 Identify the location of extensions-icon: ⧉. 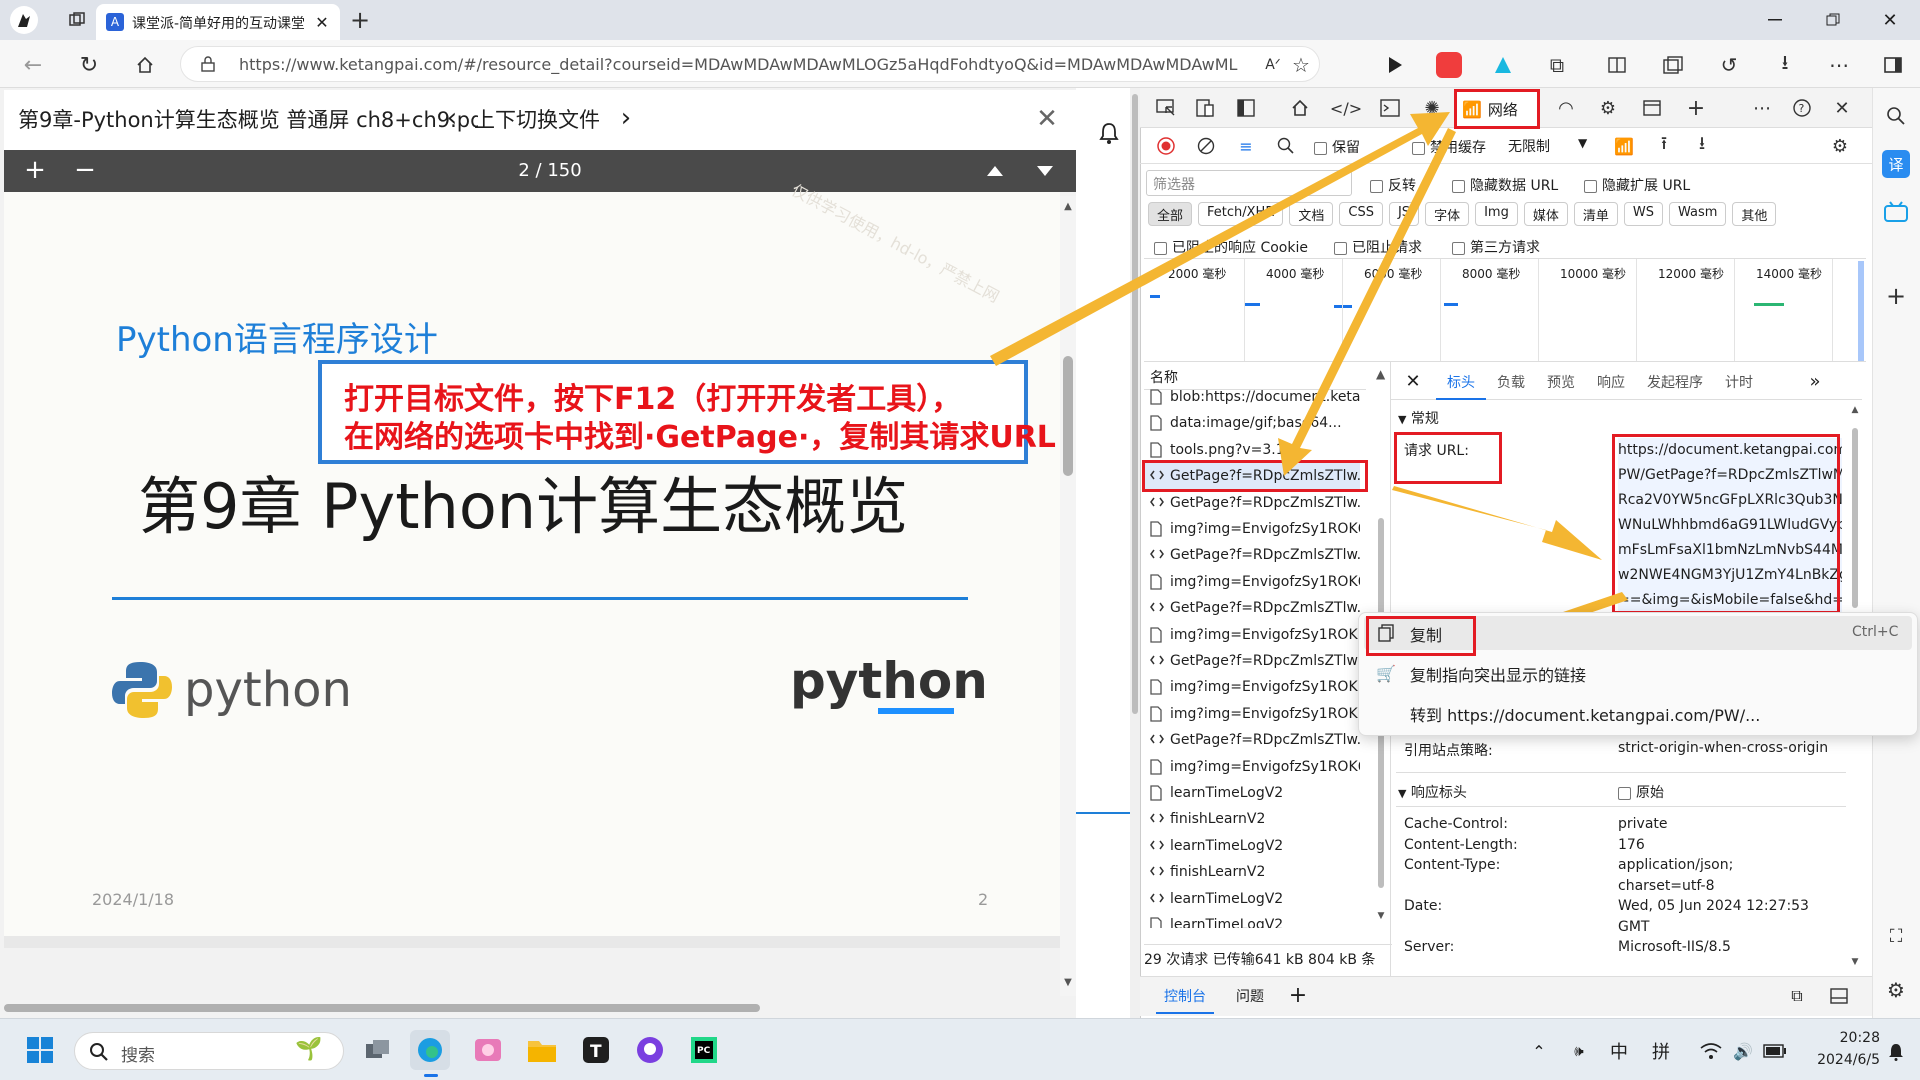
(1557, 65).